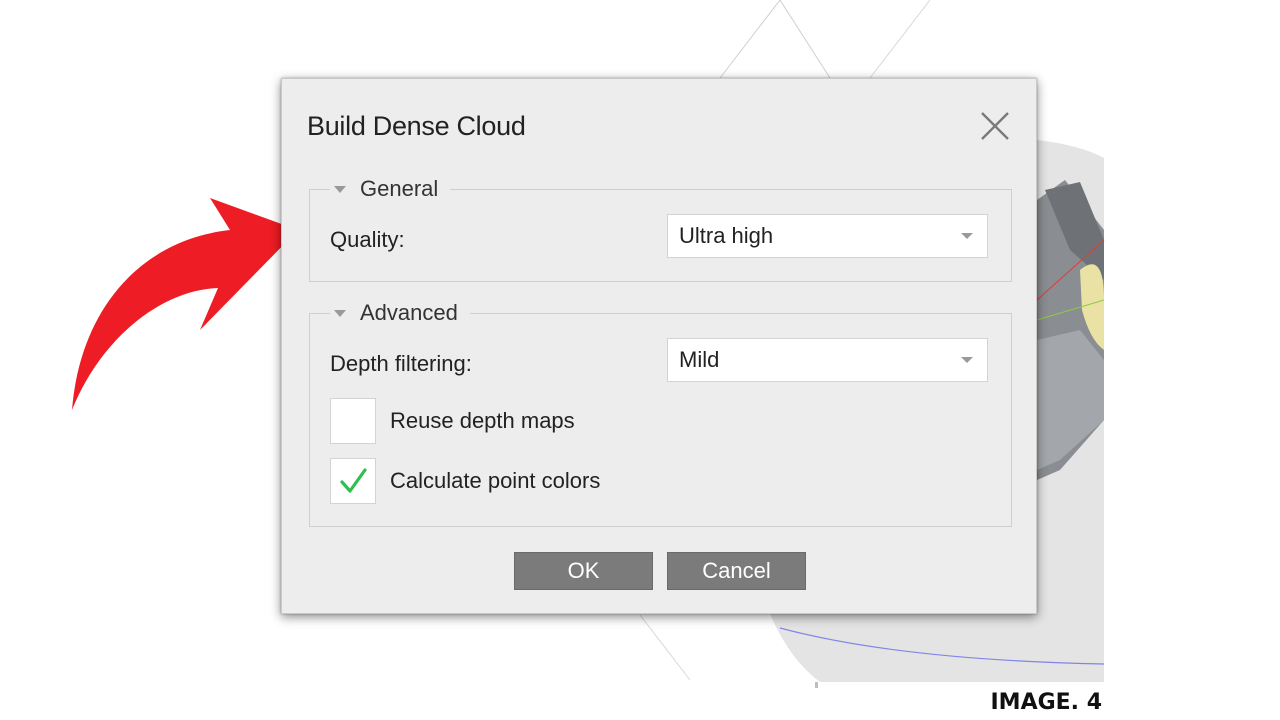  Describe the element at coordinates (353, 421) in the screenshot. I see `reuse-depth-maps-checkbox` at that location.